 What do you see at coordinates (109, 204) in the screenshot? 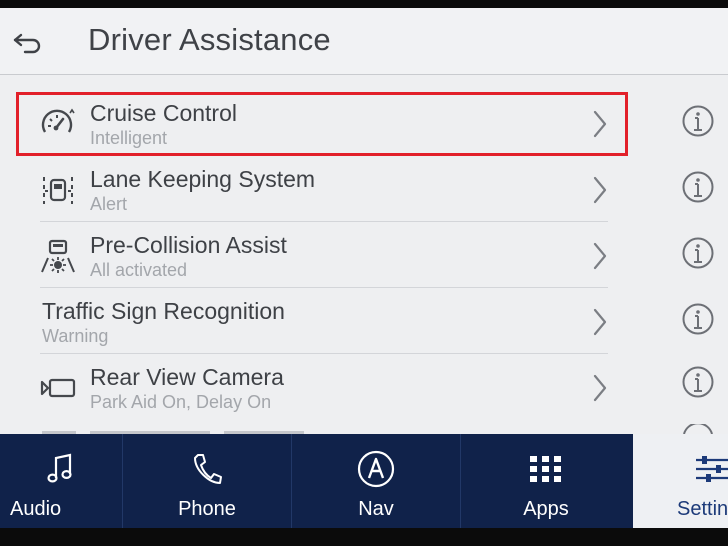
I see `row-subtitle: Alert` at bounding box center [109, 204].